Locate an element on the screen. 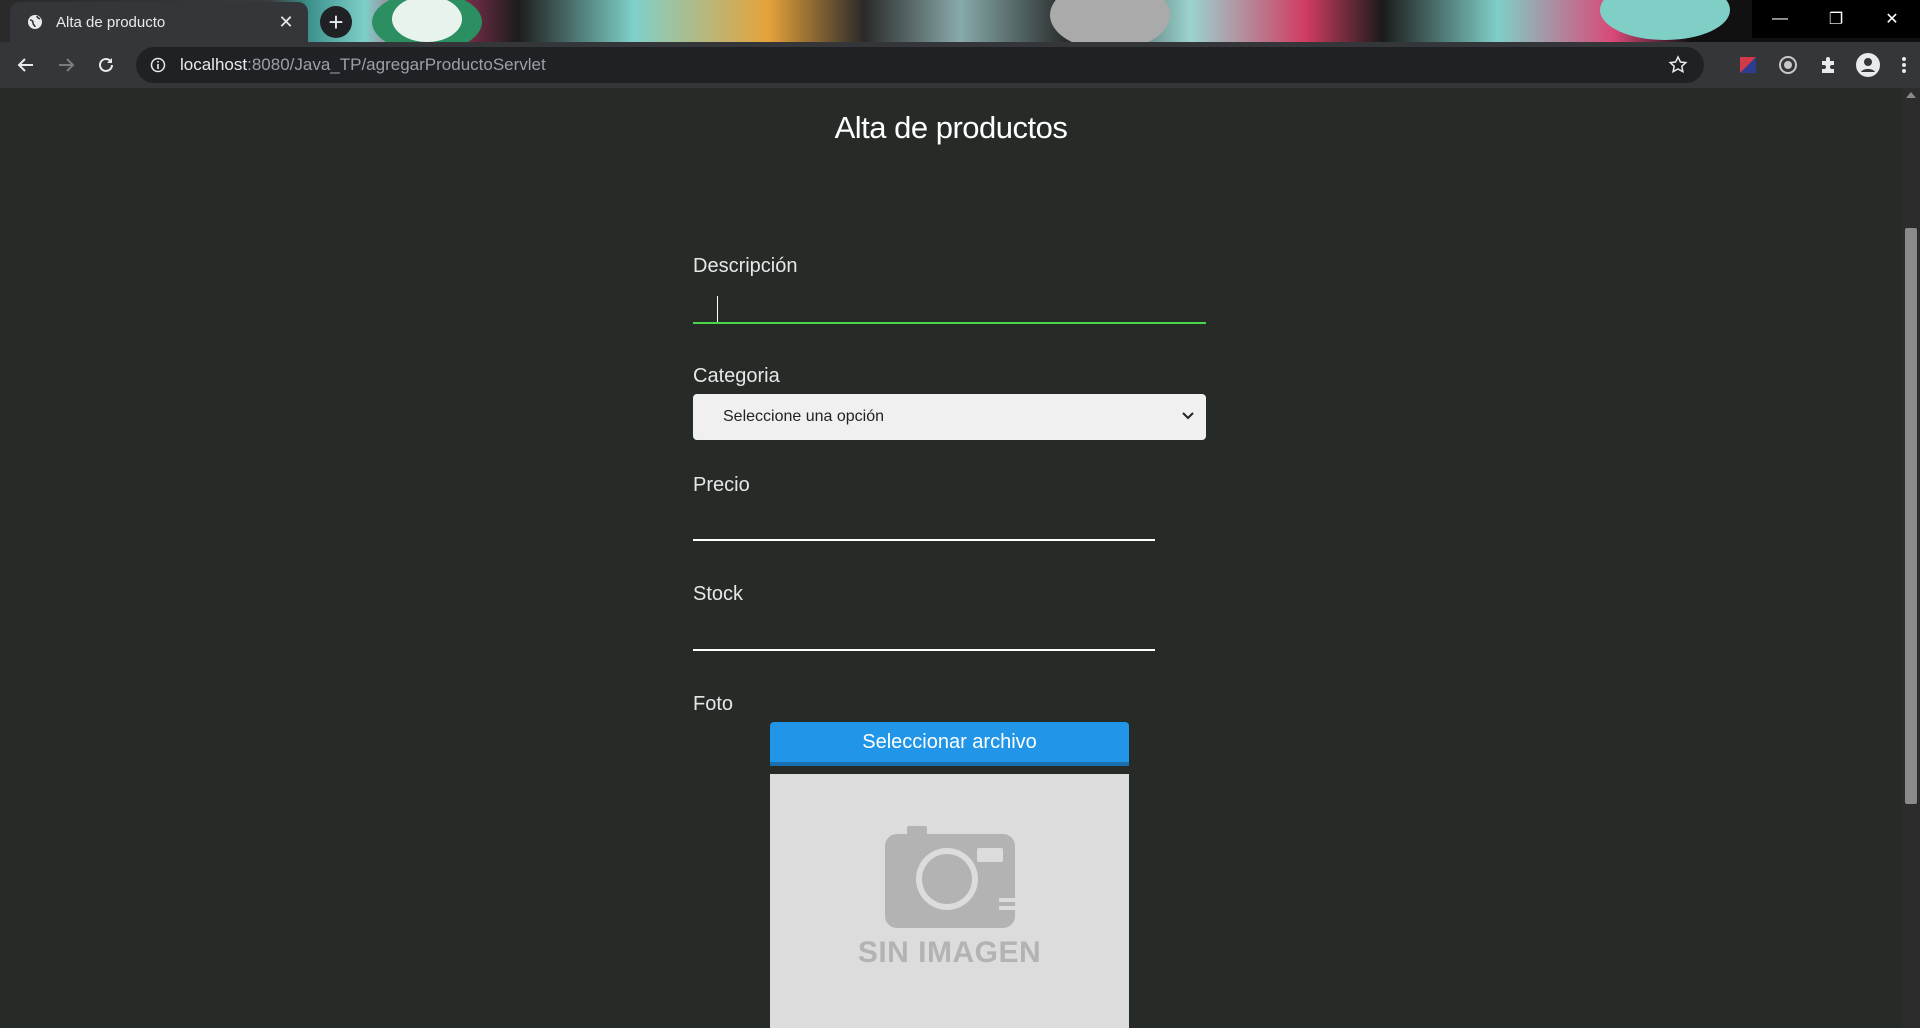 The height and width of the screenshot is (1028, 1920). scrollbar-thumb is located at coordinates (1911, 516).